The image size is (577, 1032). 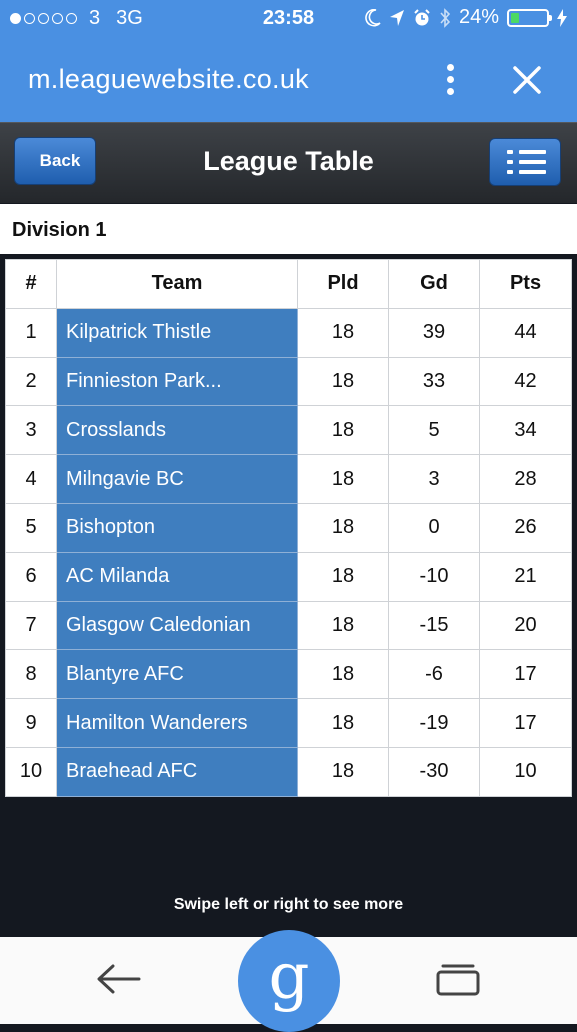 I want to click on cell-points: 26, so click(x=525, y=527).